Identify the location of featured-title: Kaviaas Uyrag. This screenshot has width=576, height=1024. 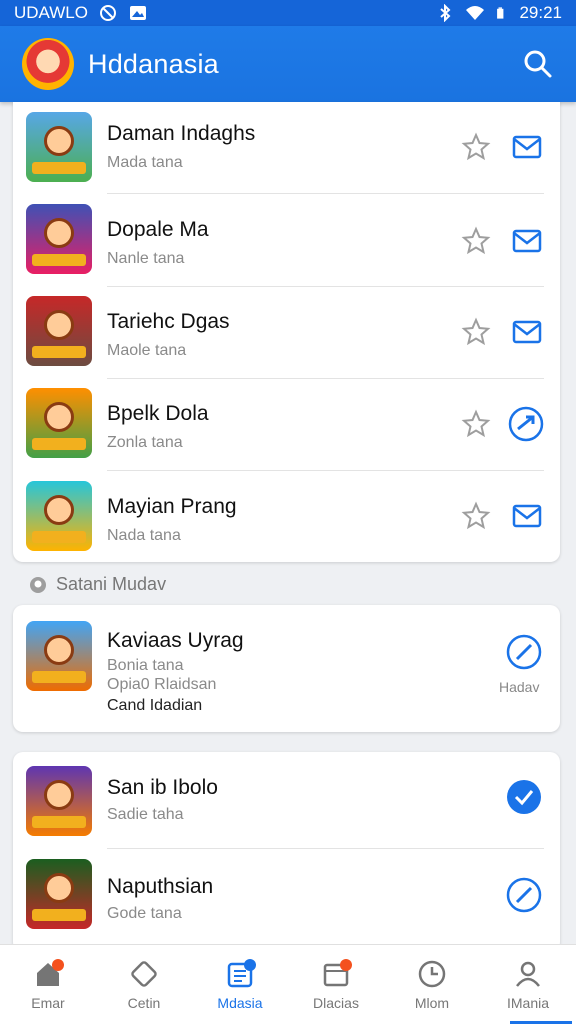
(175, 640).